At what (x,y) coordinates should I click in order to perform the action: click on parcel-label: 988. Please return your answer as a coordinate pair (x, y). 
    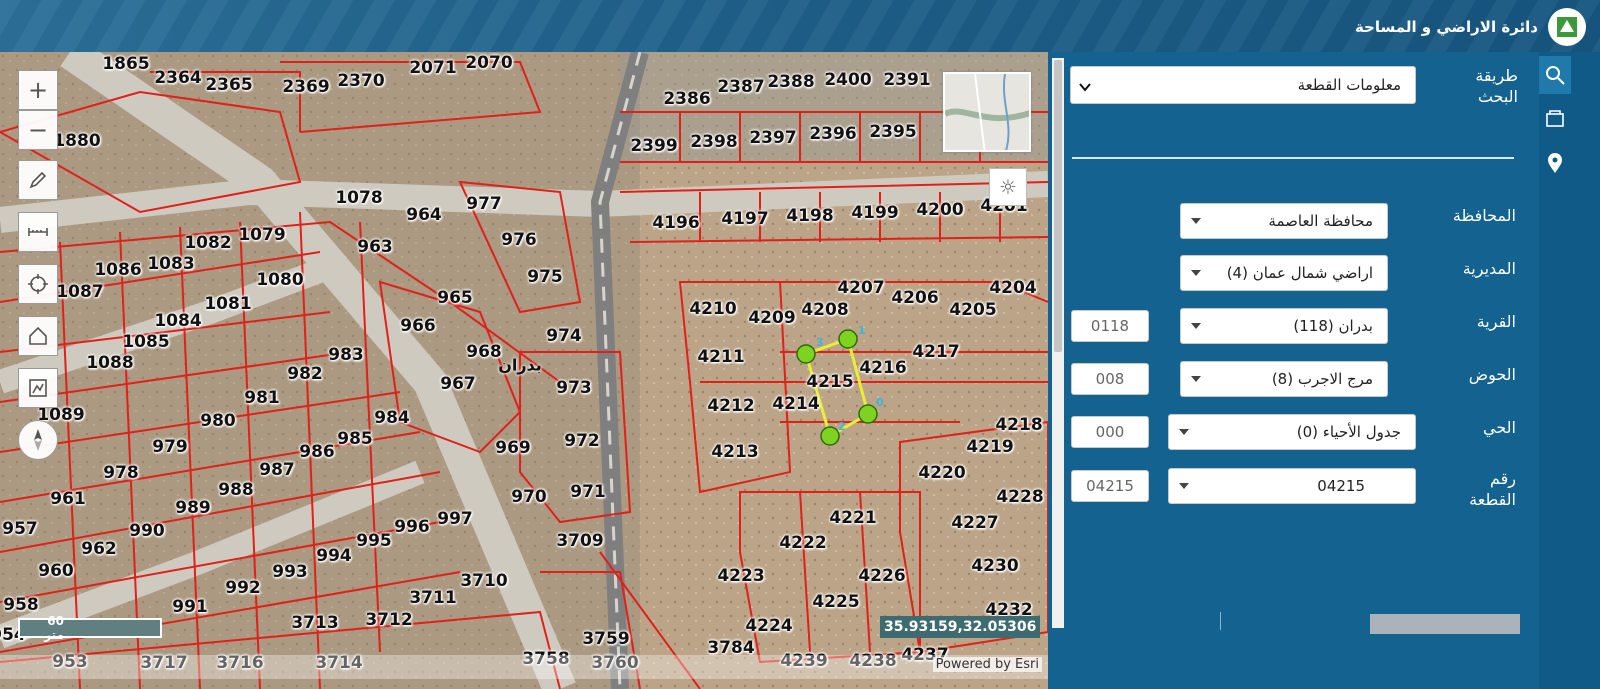
    Looking at the image, I should click on (236, 490).